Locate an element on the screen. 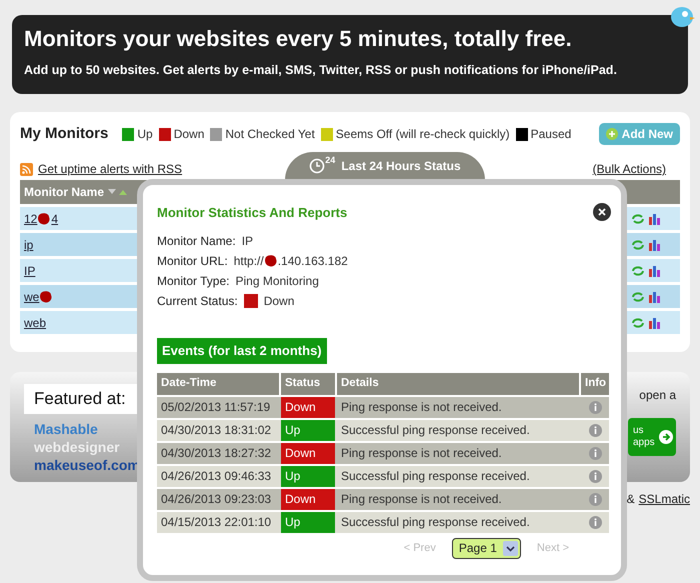  table-cell-text: 05/02/2013 11:57:19 is located at coordinates (216, 407).